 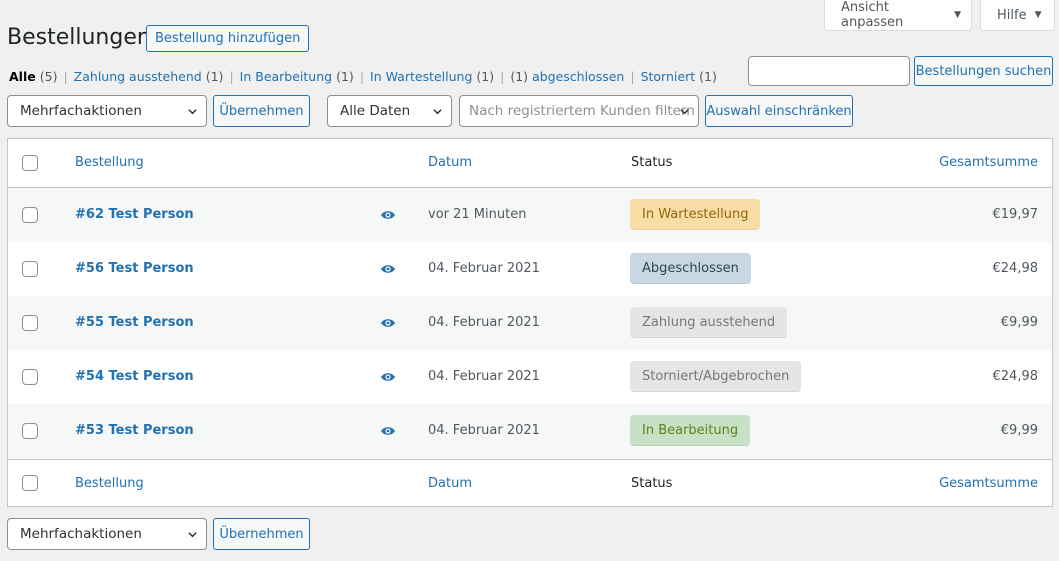 I want to click on status-badge: Storniert/Abgebrochen, so click(x=716, y=376).